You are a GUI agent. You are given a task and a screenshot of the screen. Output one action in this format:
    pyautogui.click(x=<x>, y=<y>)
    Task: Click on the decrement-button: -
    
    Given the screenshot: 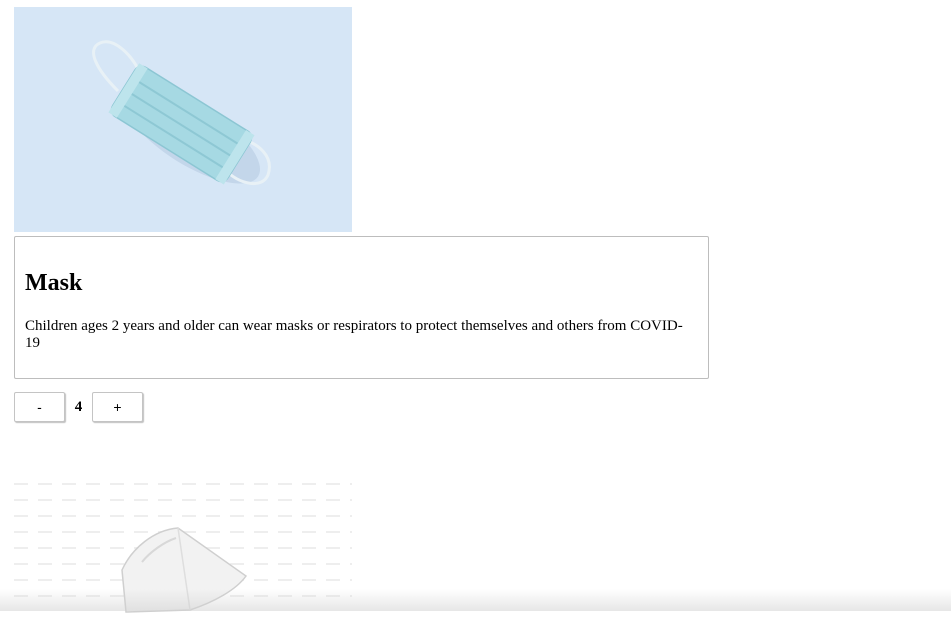 What is the action you would take?
    pyautogui.click(x=39, y=407)
    